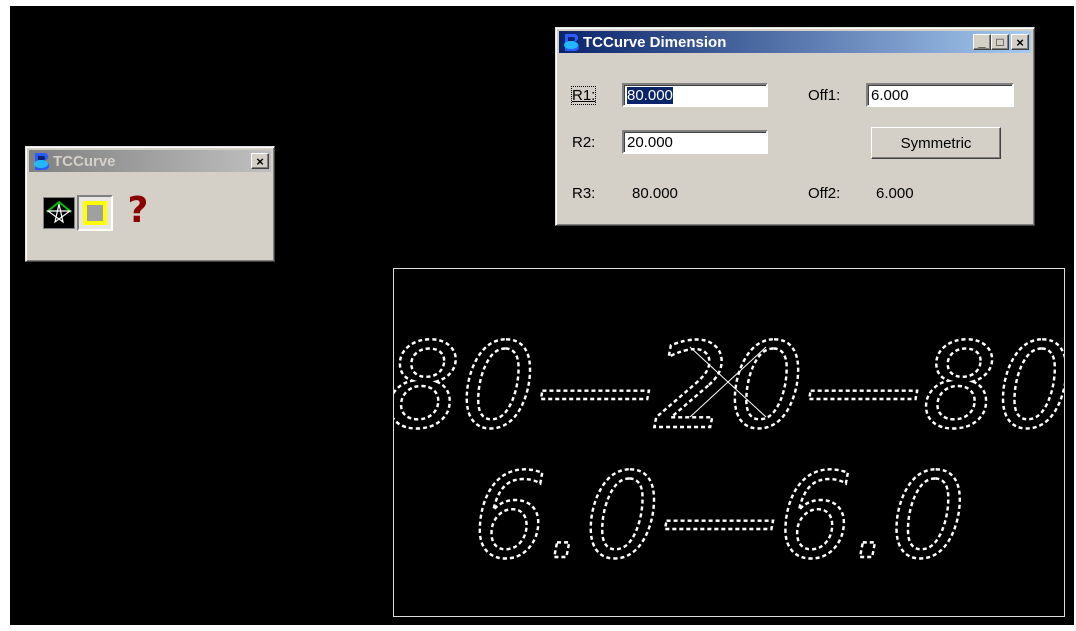  I want to click on place-curve-tool-button, so click(59, 213).